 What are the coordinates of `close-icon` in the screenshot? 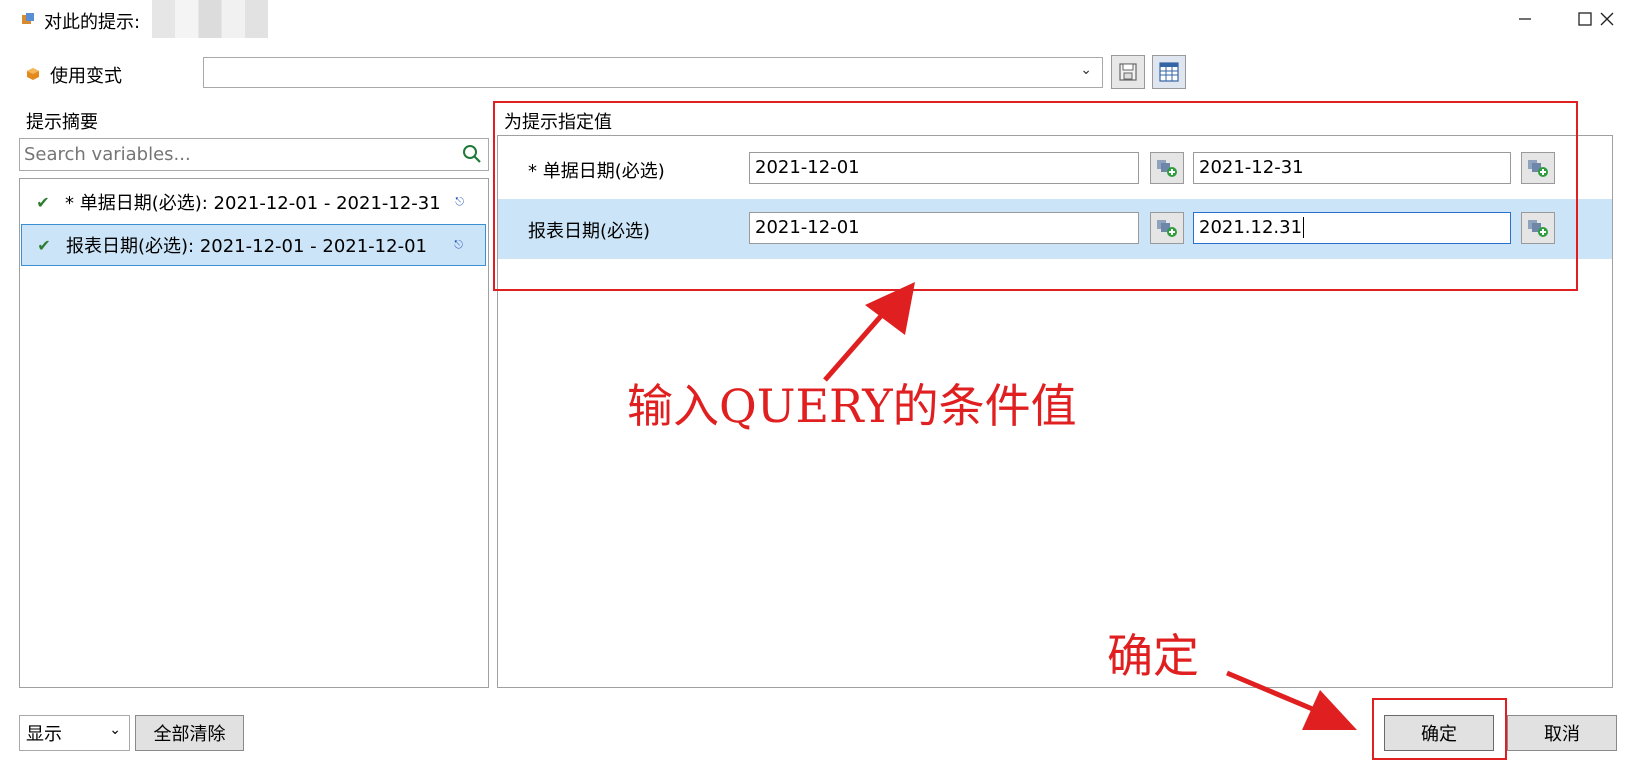 It's located at (1607, 19).